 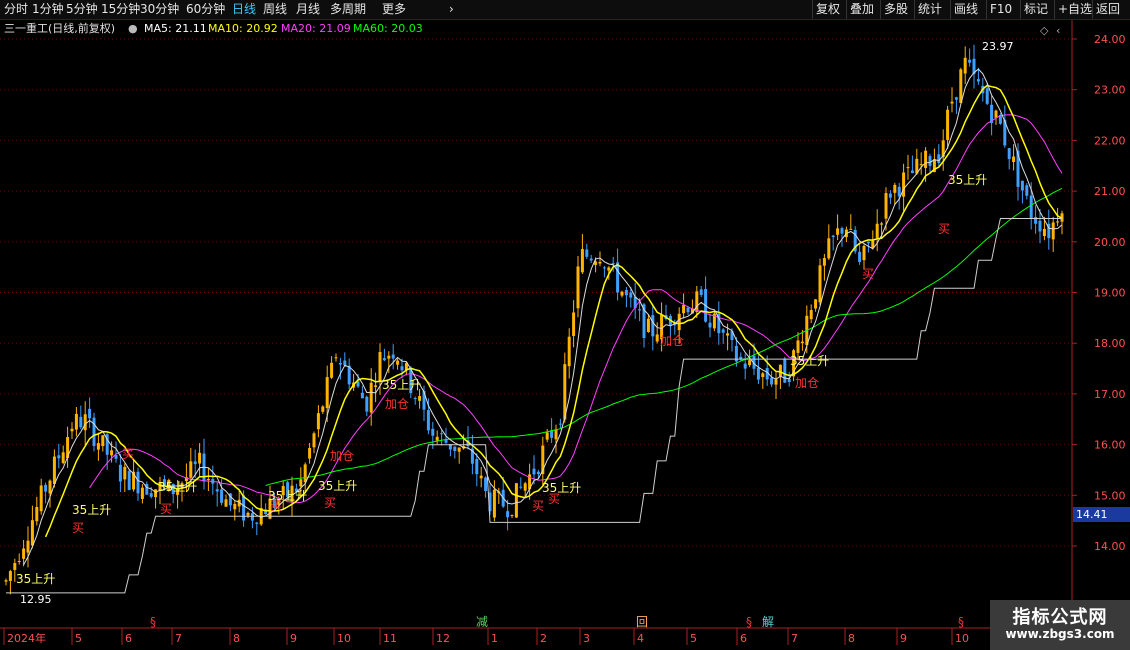 I want to click on high-price-label: 23.97, so click(x=998, y=46).